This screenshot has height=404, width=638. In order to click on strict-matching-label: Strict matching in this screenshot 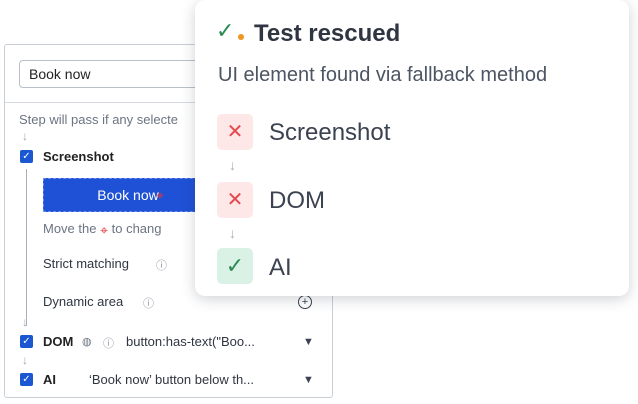, I will do `click(86, 263)`.